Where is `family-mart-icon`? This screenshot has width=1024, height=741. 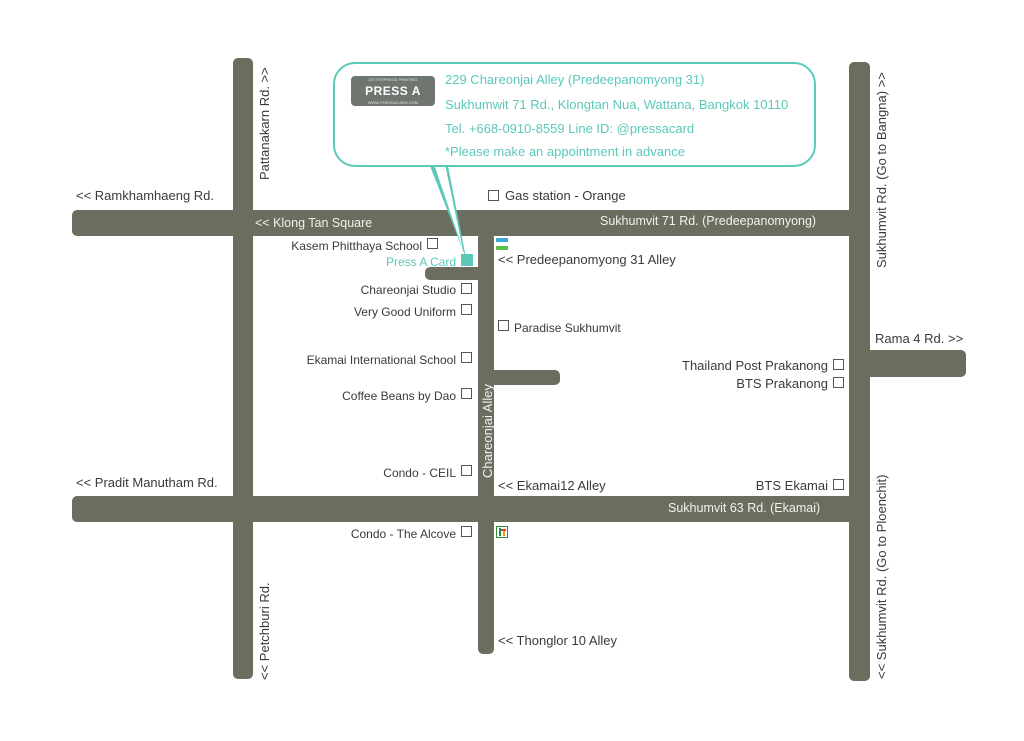 family-mart-icon is located at coordinates (502, 244).